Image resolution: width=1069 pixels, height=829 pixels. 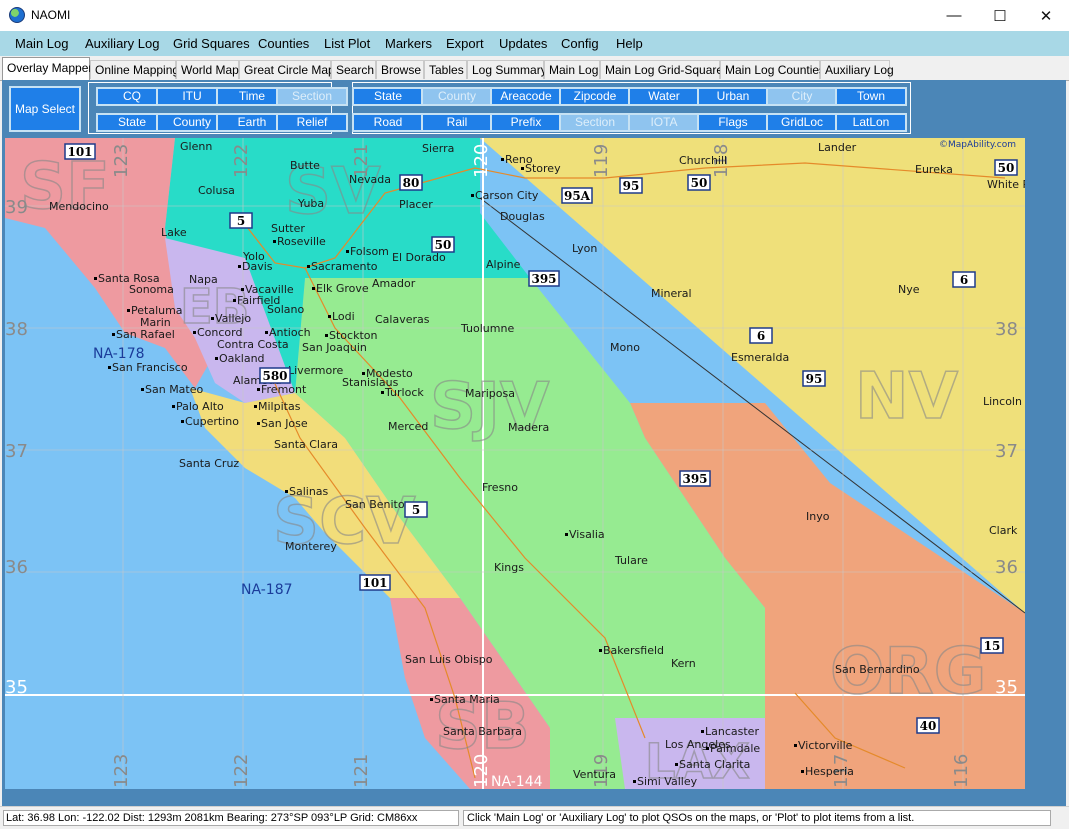 What do you see at coordinates (134, 69) in the screenshot?
I see `tab-online-mapping: Online Mapping` at bounding box center [134, 69].